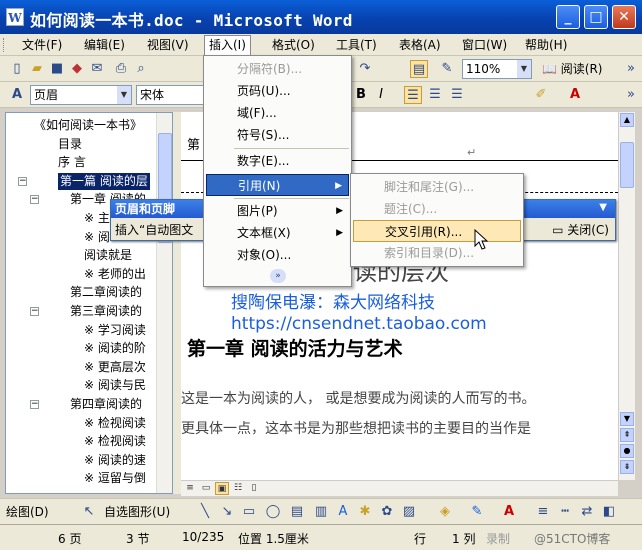 The height and width of the screenshot is (550, 642). What do you see at coordinates (497, 69) in the screenshot?
I see `zoom-select: 110% ▼` at bounding box center [497, 69].